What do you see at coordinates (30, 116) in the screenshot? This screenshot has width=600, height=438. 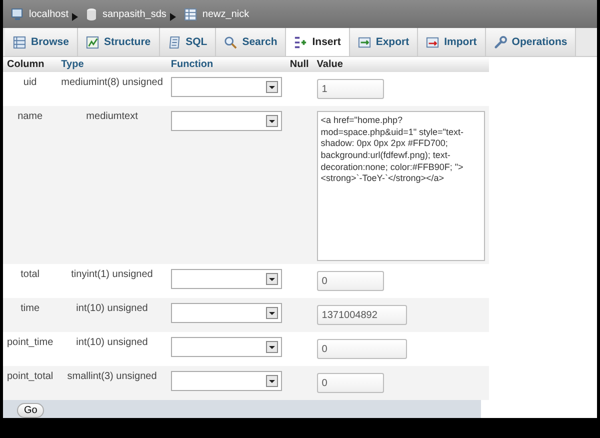 I see `table-cell: name` at bounding box center [30, 116].